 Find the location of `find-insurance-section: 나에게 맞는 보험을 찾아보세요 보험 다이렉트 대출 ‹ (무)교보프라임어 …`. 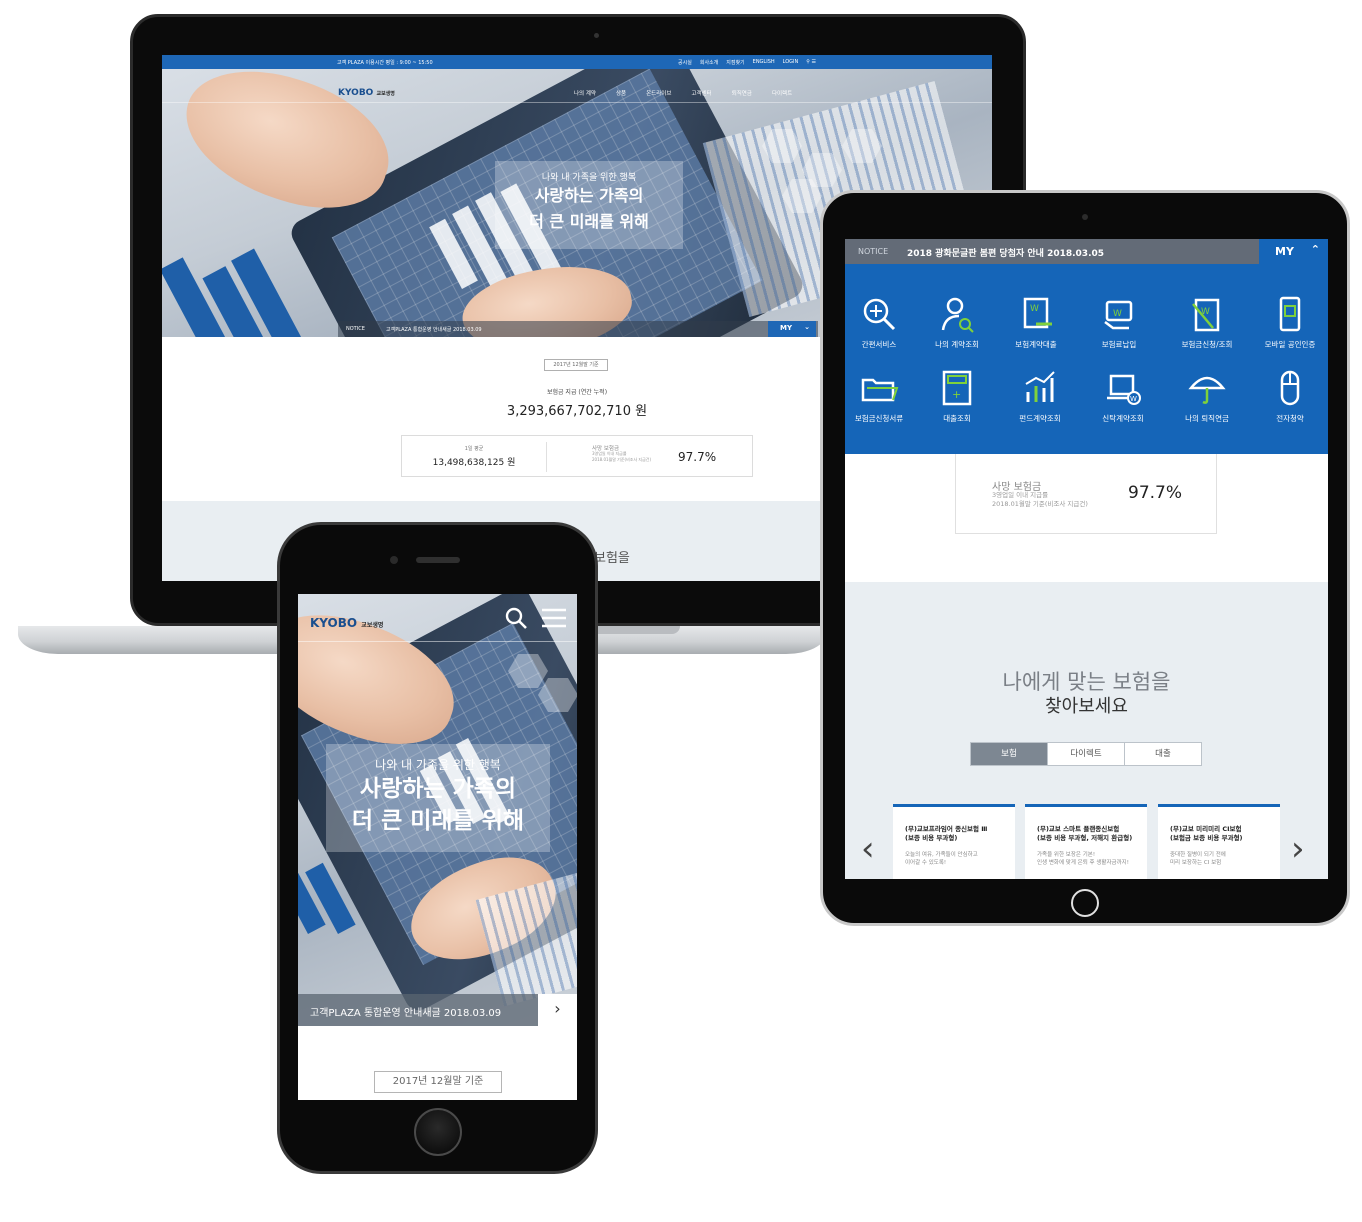

find-insurance-section: 나에게 맞는 보험을 찾아보세요 보험 다이렉트 대출 ‹ (무)교보프라임어 … is located at coordinates (1086, 730).